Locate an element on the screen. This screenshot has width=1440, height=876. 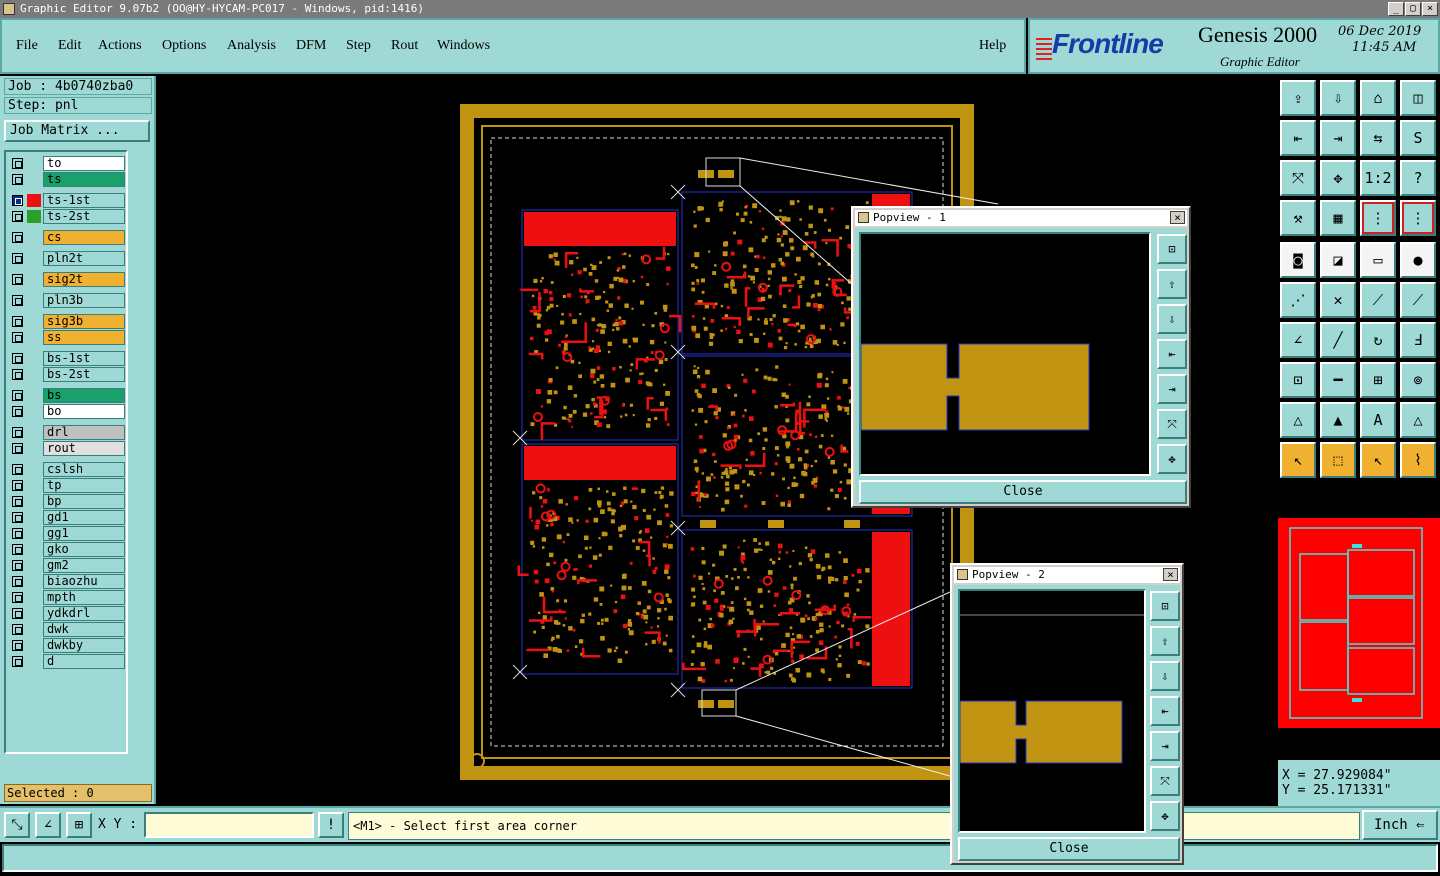
pointer-box-icon: ⬚ is located at coordinates (1338, 460).